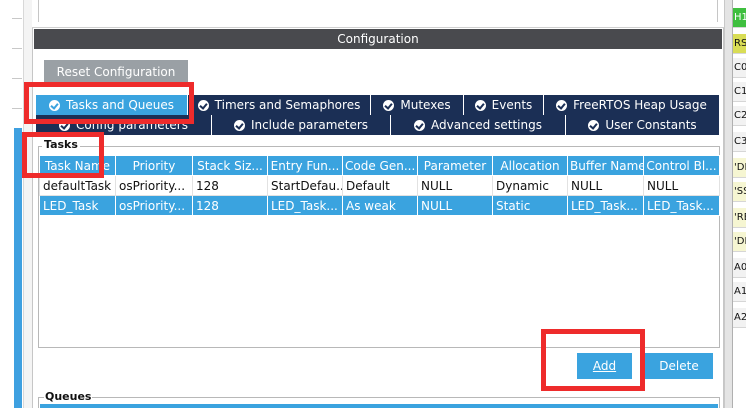  Describe the element at coordinates (287, 105) in the screenshot. I see `tab-label: Timers and Semaphores` at that location.